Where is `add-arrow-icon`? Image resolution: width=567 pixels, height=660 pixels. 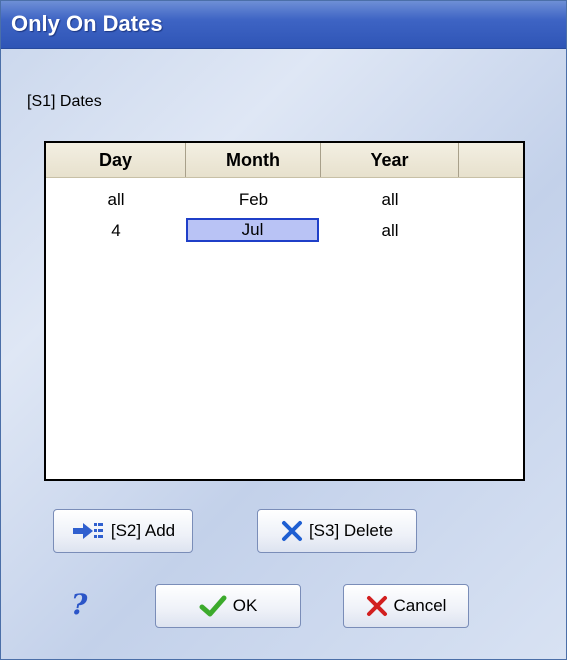
add-arrow-icon is located at coordinates (88, 531).